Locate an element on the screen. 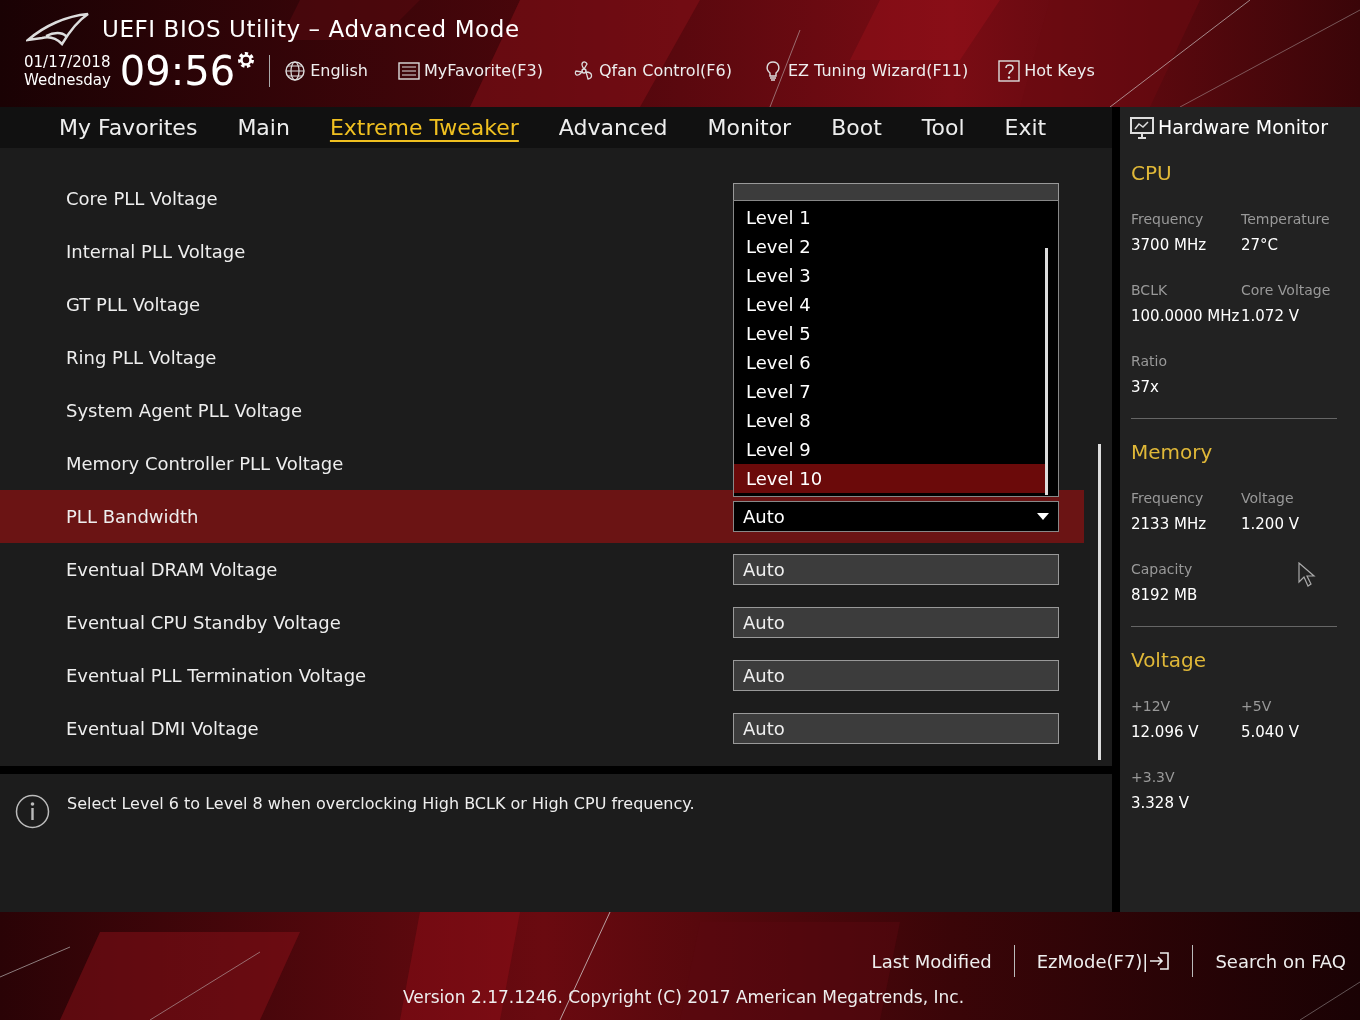 The height and width of the screenshot is (1020, 1360). monitor-icon is located at coordinates (1142, 127).